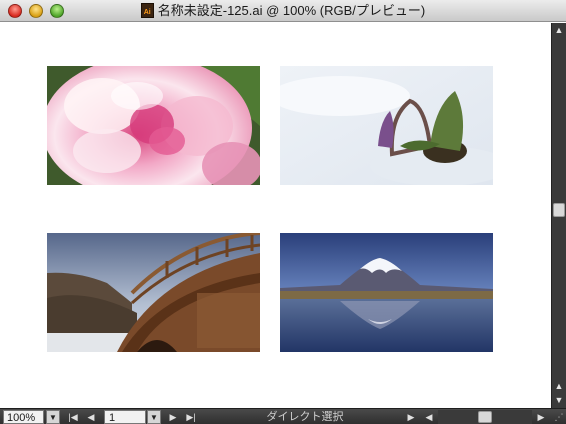 The height and width of the screenshot is (424, 566). I want to click on scroll-right-arrow-icon: ▶, so click(541, 417).